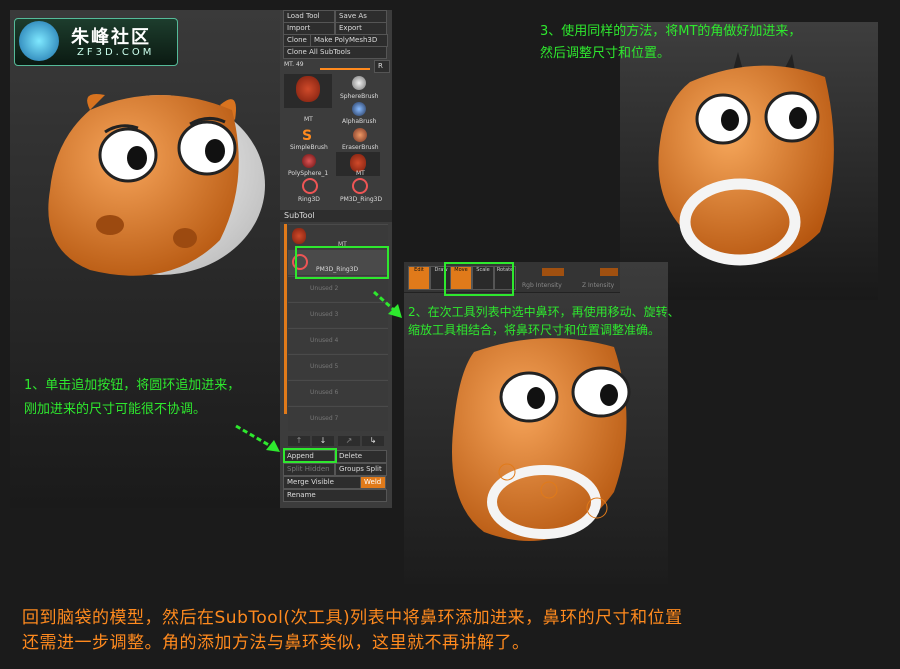  What do you see at coordinates (349, 441) in the screenshot?
I see `arrow-icon: ↗` at bounding box center [349, 441].